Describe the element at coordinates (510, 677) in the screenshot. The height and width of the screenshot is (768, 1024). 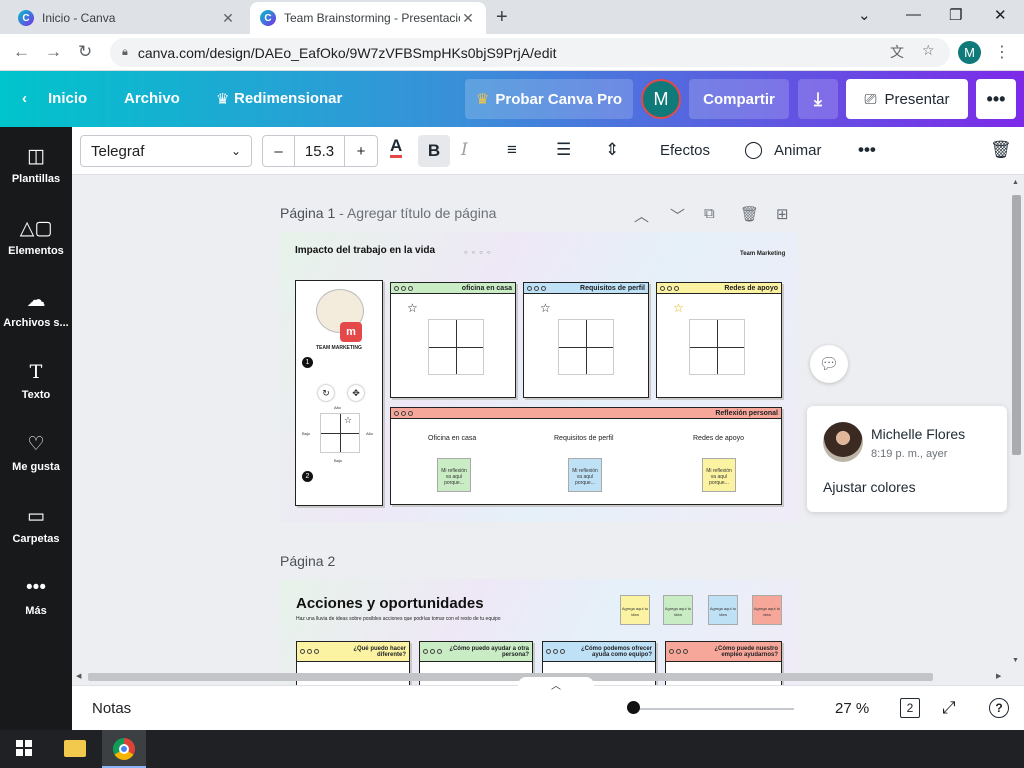
I see `horizontal-scroll-thumb` at that location.